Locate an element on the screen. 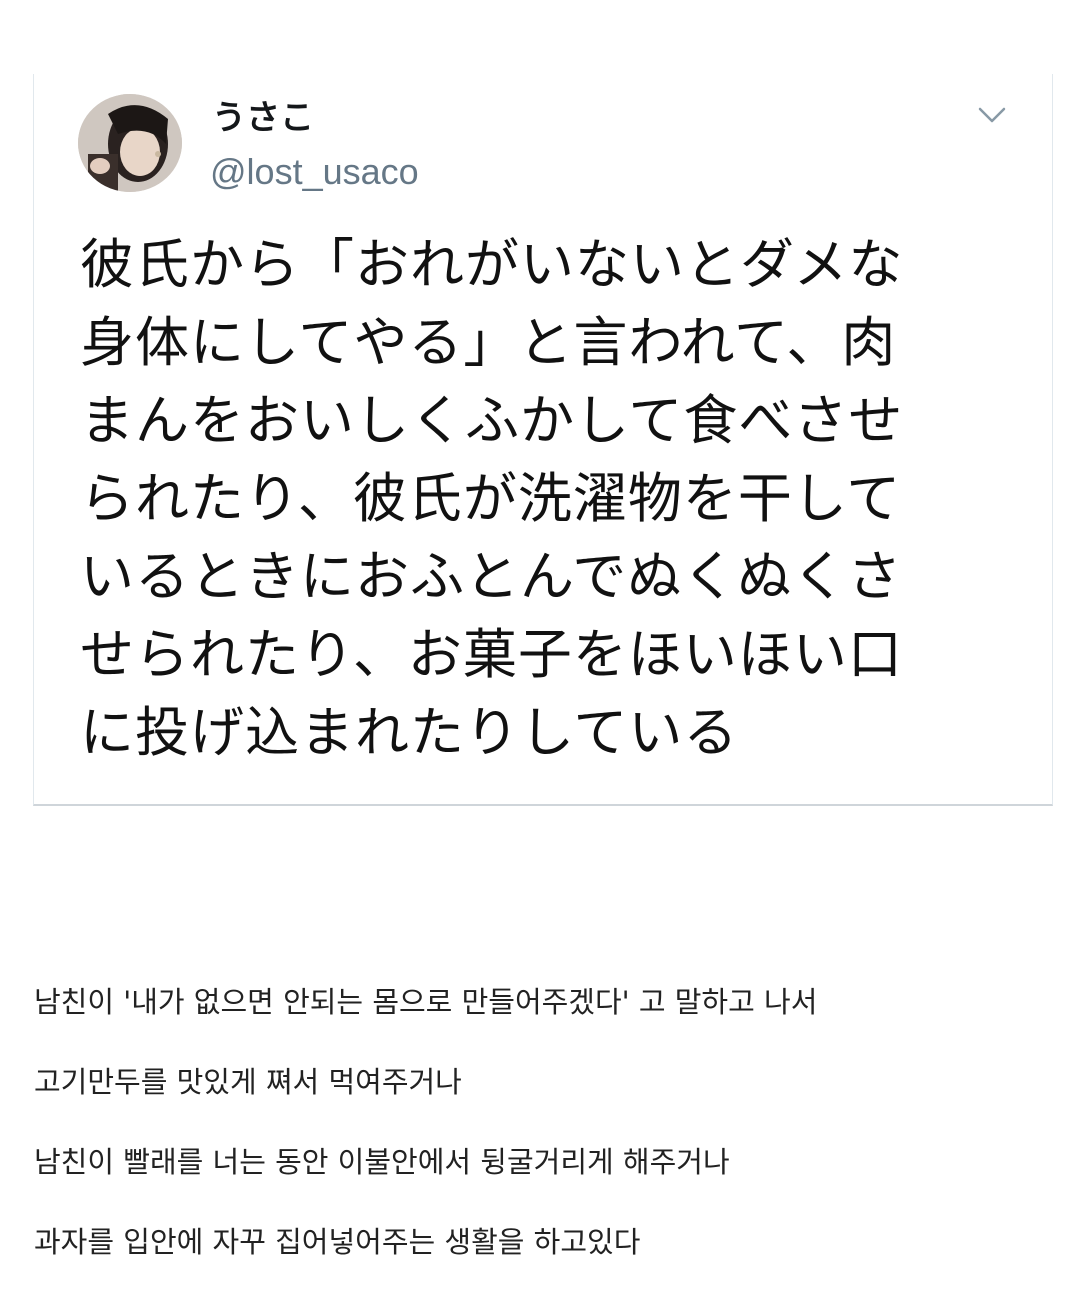 This screenshot has height=1302, width=1080. chevron-down-icon is located at coordinates (992, 115).